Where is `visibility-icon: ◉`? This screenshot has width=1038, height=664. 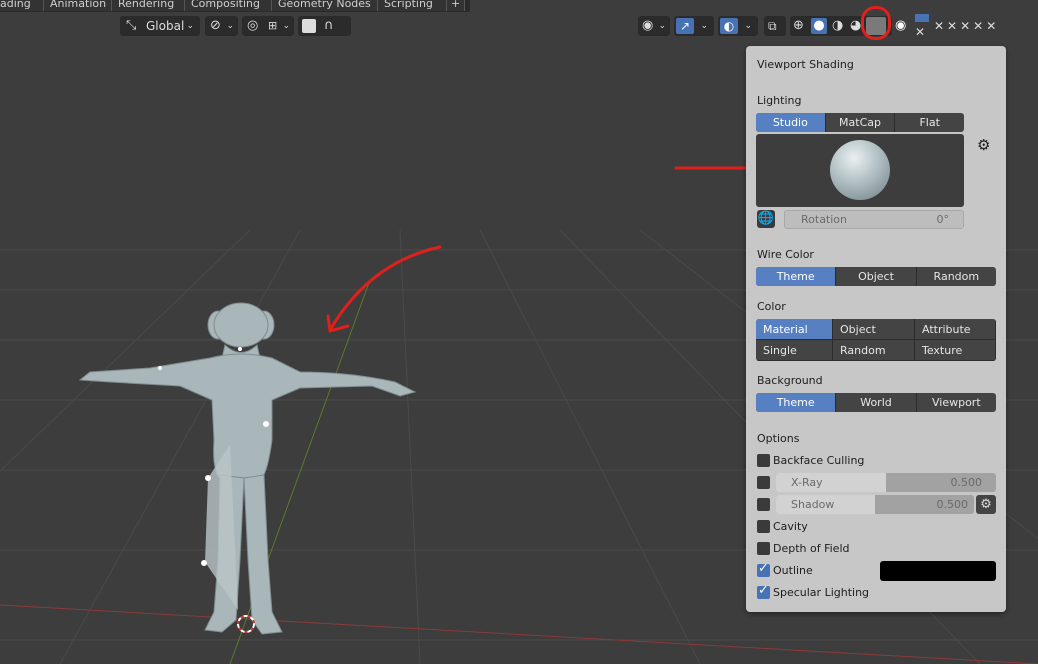 visibility-icon: ◉ is located at coordinates (648, 25).